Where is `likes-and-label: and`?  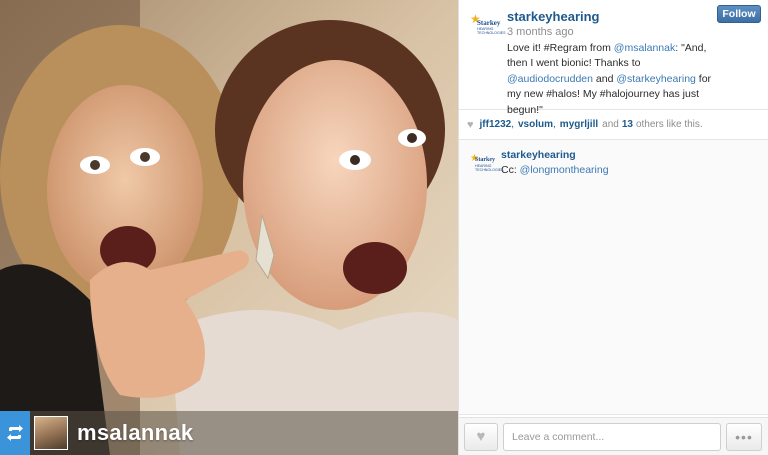 likes-and-label: and is located at coordinates (610, 124).